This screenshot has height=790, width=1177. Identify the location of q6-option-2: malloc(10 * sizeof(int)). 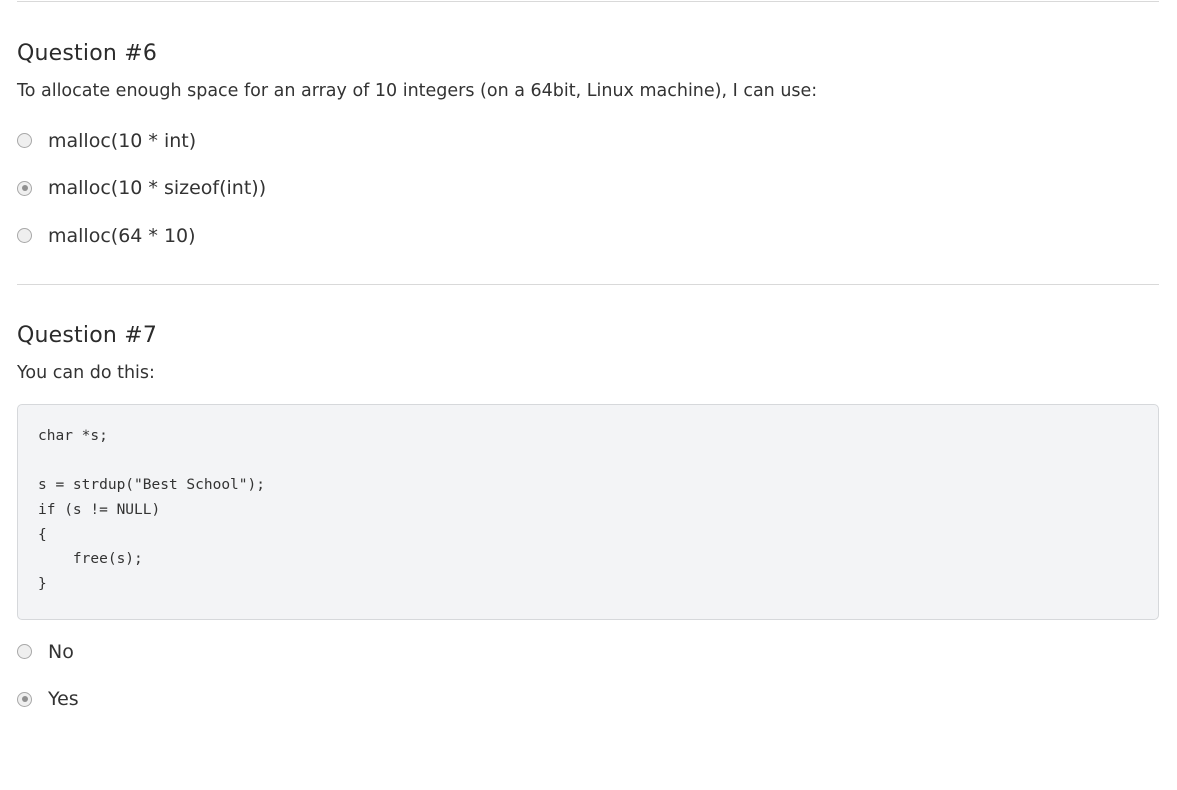
(588, 189).